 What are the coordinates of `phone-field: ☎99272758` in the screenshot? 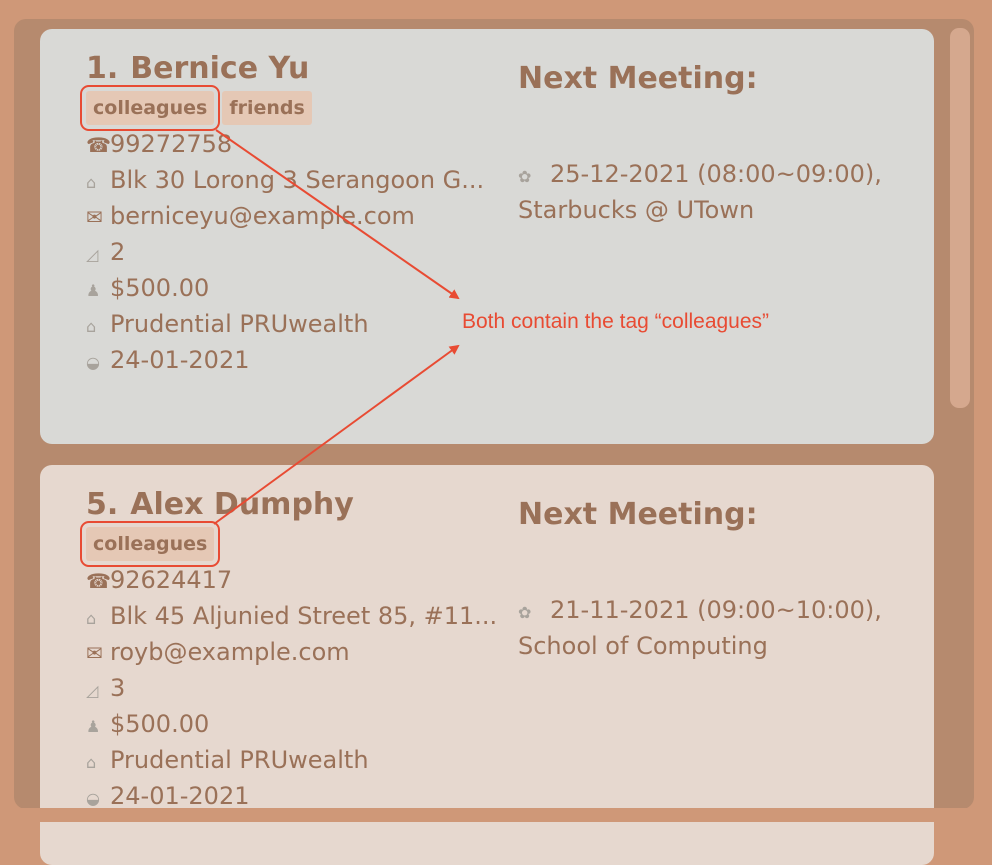 It's located at (159, 144).